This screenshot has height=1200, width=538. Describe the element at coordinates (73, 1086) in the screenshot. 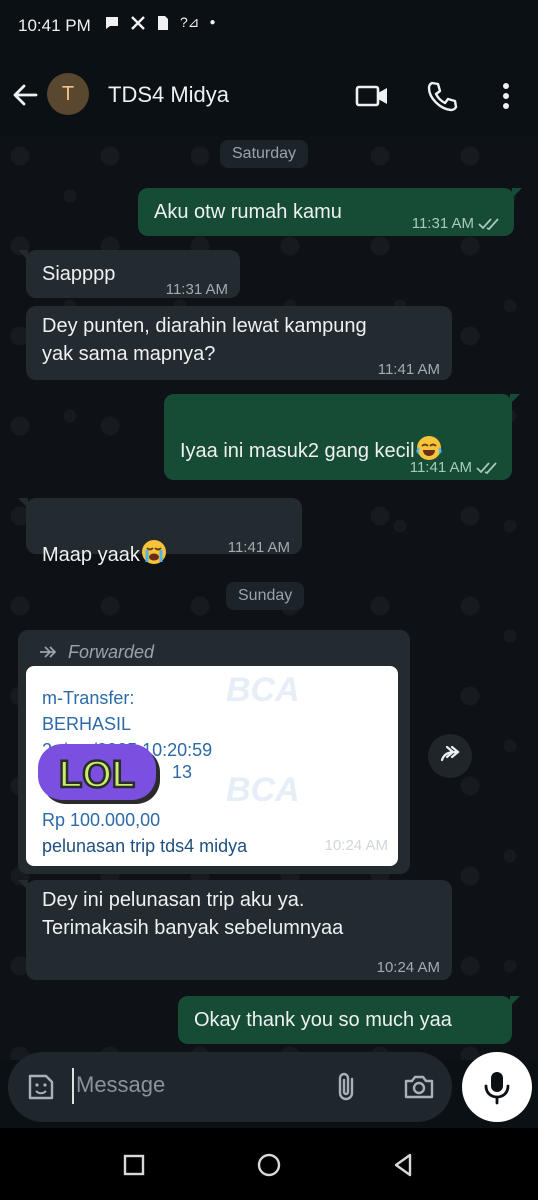

I see `text-cursor` at that location.